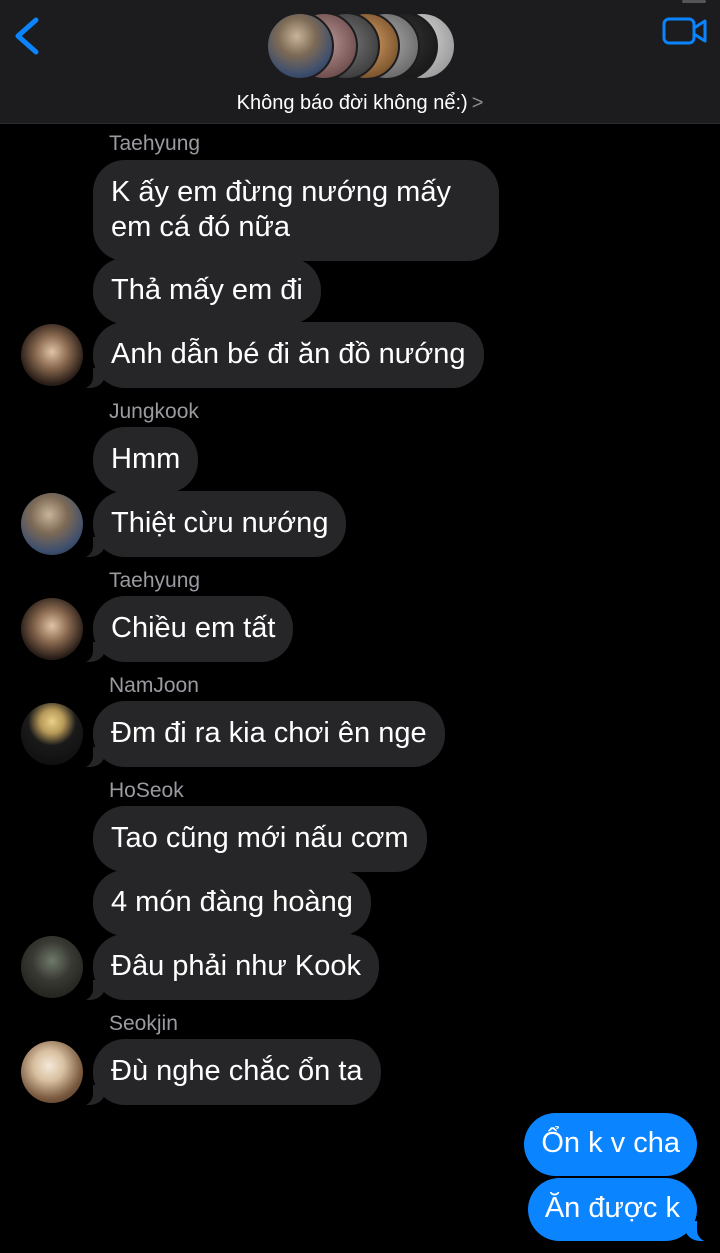 The width and height of the screenshot is (720, 1253). What do you see at coordinates (212, 524) in the screenshot?
I see `message-bubble: Thiệt cừu nướng` at bounding box center [212, 524].